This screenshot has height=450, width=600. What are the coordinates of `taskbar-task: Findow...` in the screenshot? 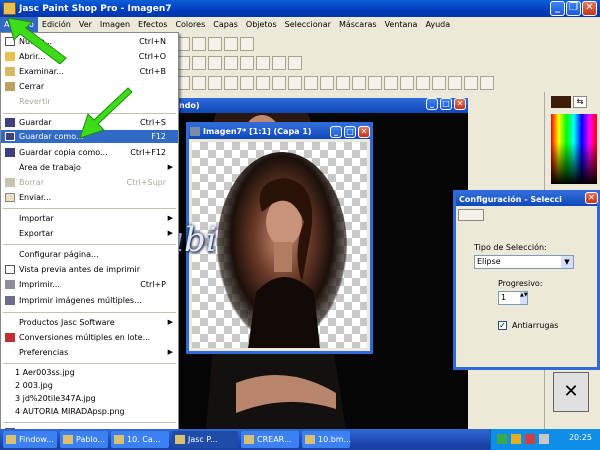 It's located at (30, 439).